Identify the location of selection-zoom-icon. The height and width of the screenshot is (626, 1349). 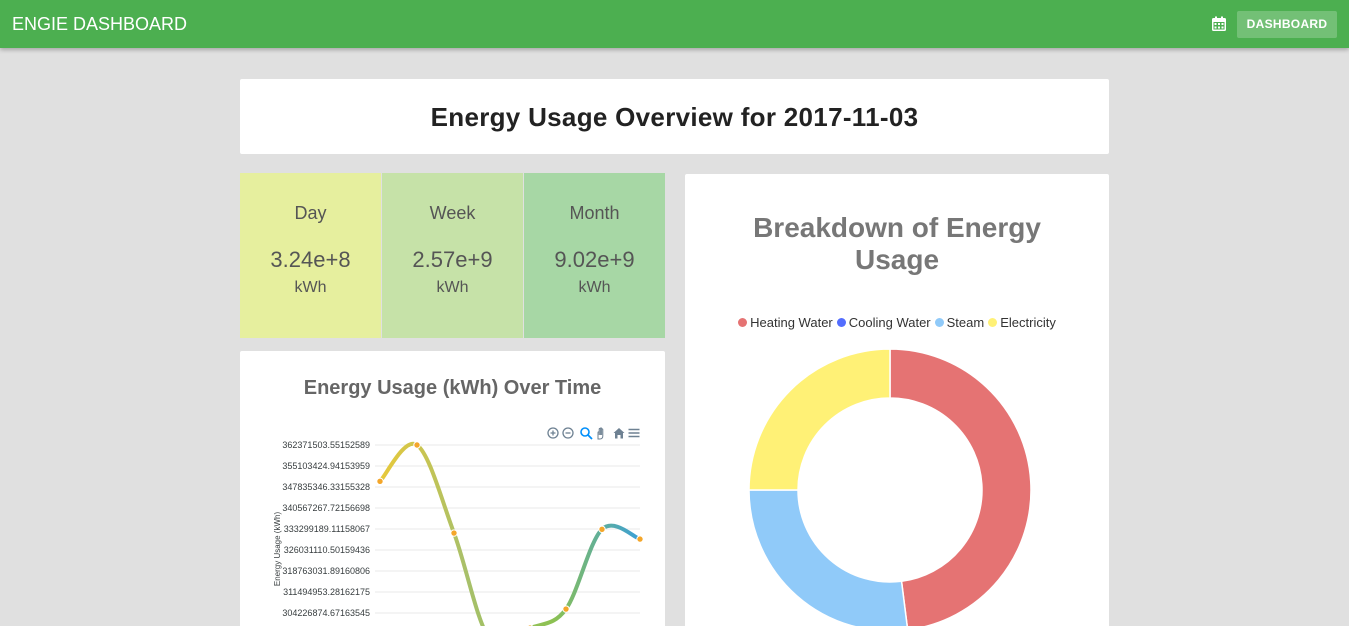
(586, 433).